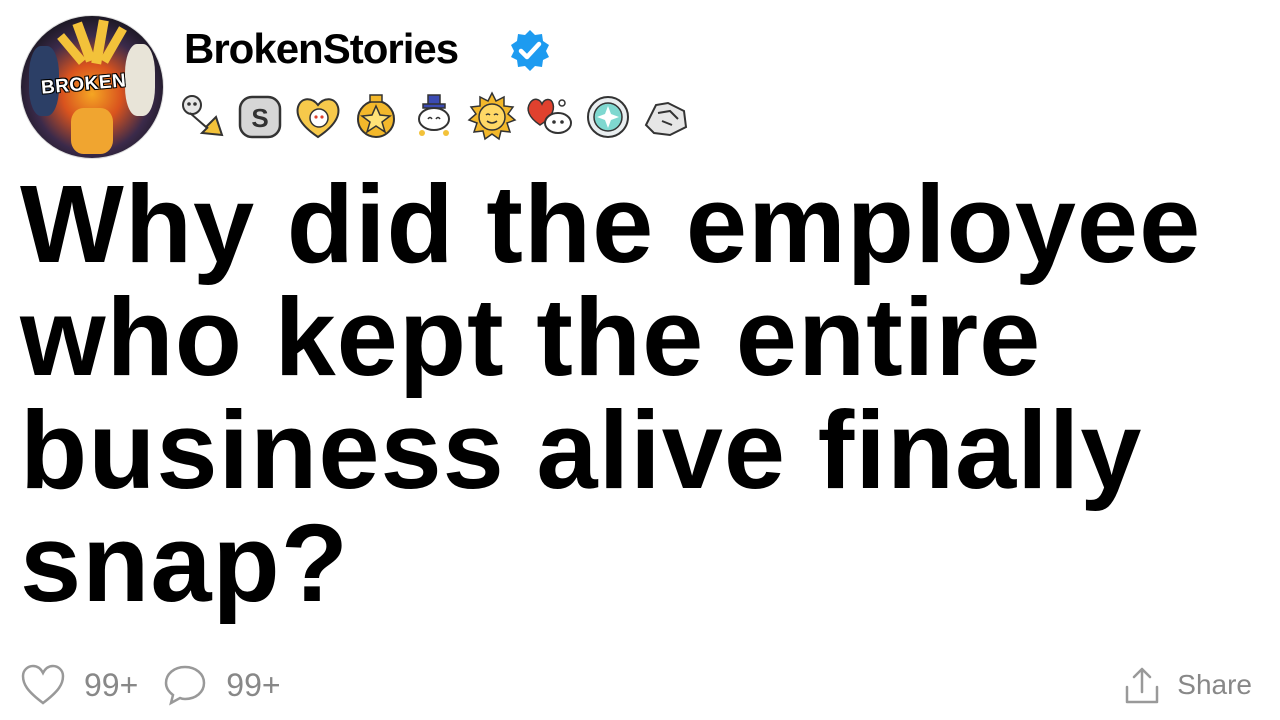 This screenshot has height=720, width=1280. I want to click on share-button: Share, so click(1187, 685).